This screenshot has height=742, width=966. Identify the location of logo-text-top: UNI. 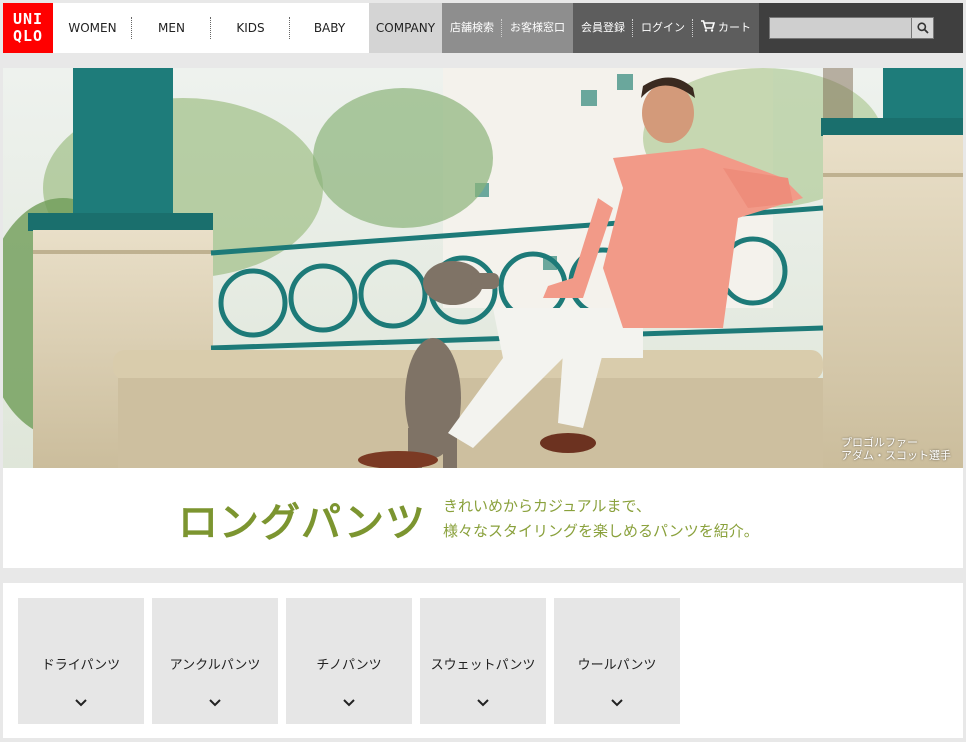
(28, 19).